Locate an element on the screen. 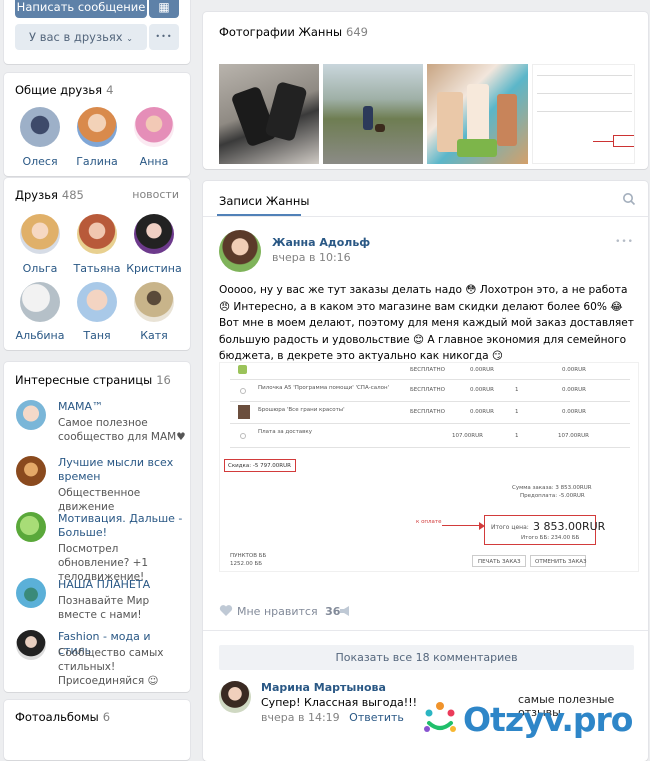  page-title: Мотивация. Дальше - Больше! is located at coordinates (122, 526).